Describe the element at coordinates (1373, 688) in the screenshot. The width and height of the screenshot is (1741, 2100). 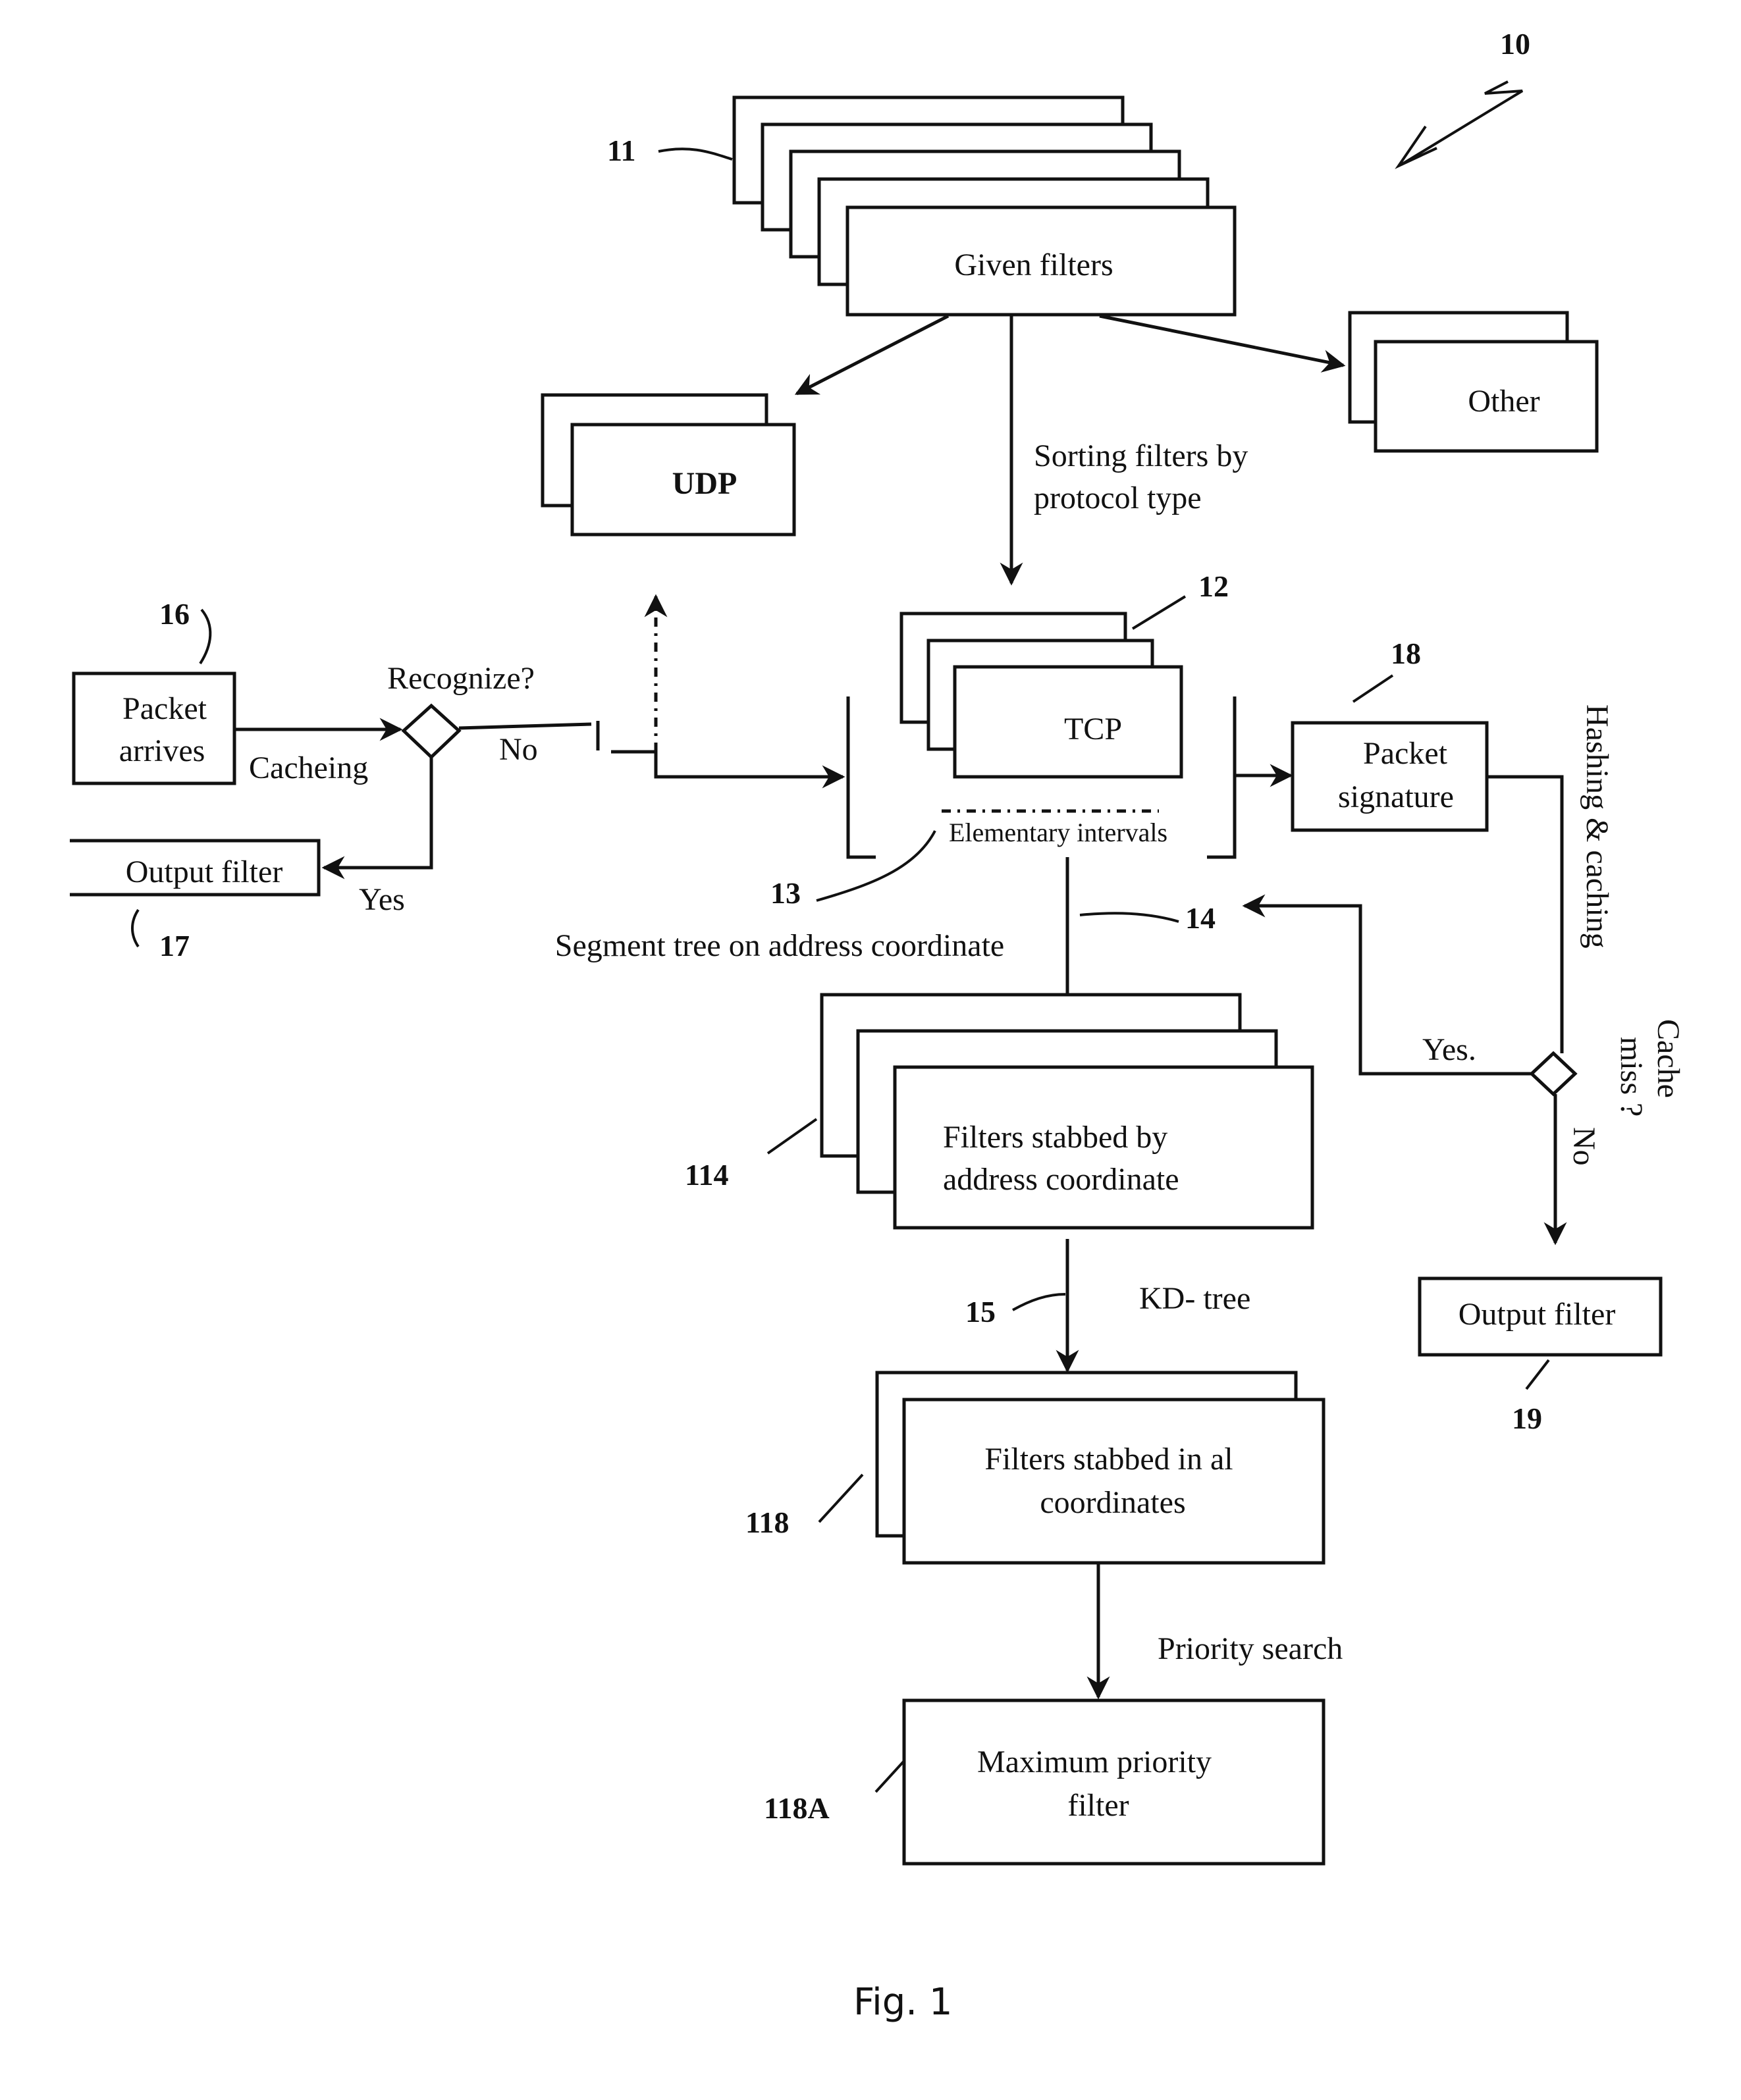
I see `ref-18-leader` at that location.